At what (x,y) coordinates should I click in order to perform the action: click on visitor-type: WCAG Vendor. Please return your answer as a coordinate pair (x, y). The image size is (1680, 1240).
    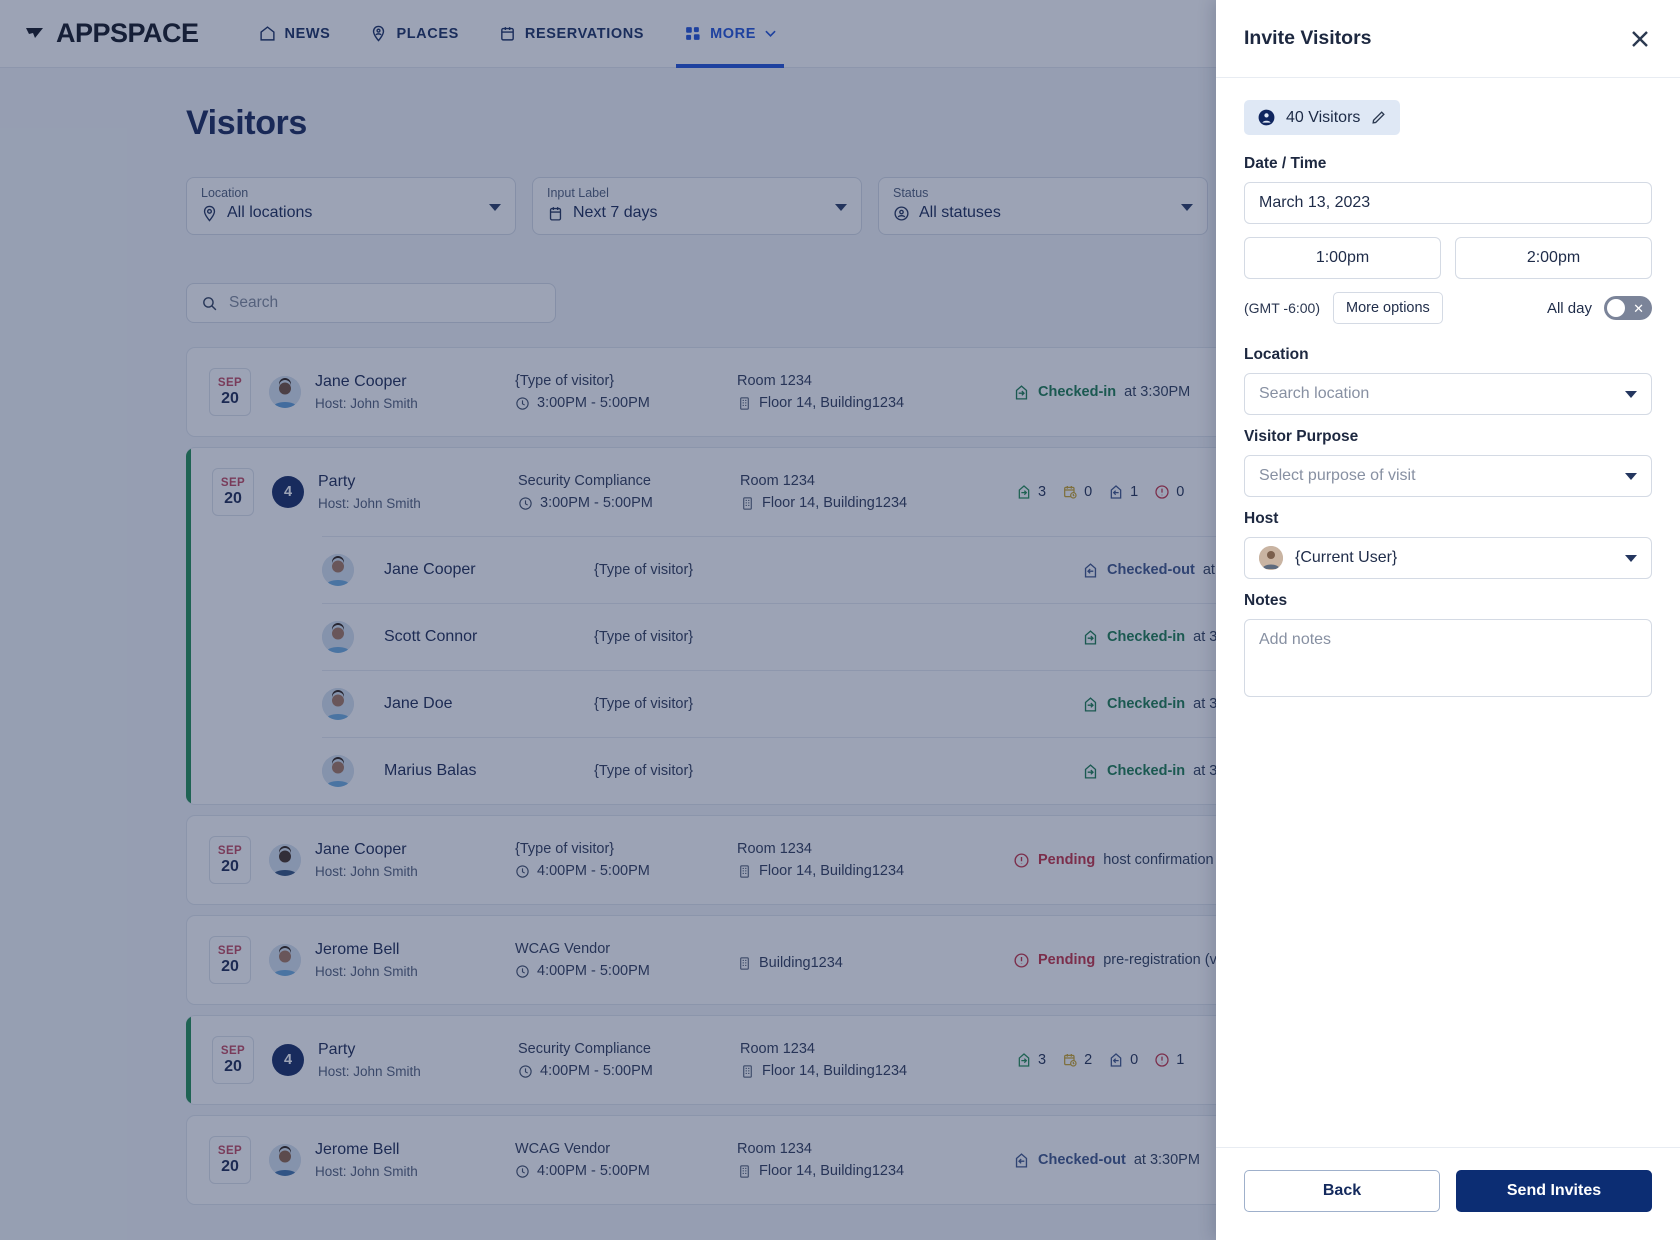
    Looking at the image, I should click on (563, 949).